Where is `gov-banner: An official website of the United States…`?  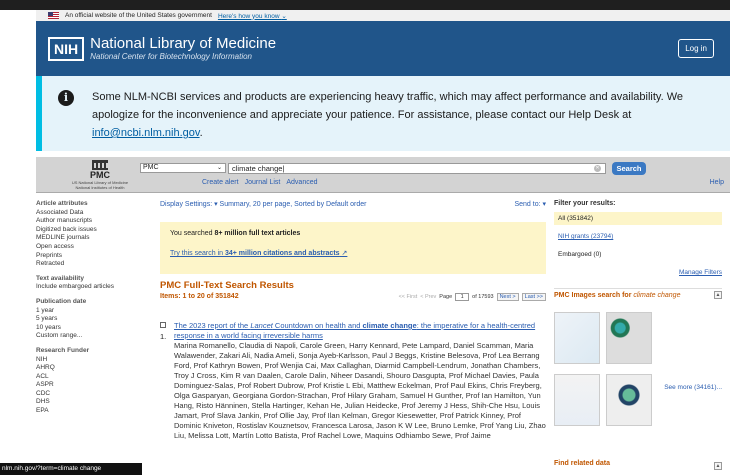 gov-banner: An official website of the United States… is located at coordinates (383, 15).